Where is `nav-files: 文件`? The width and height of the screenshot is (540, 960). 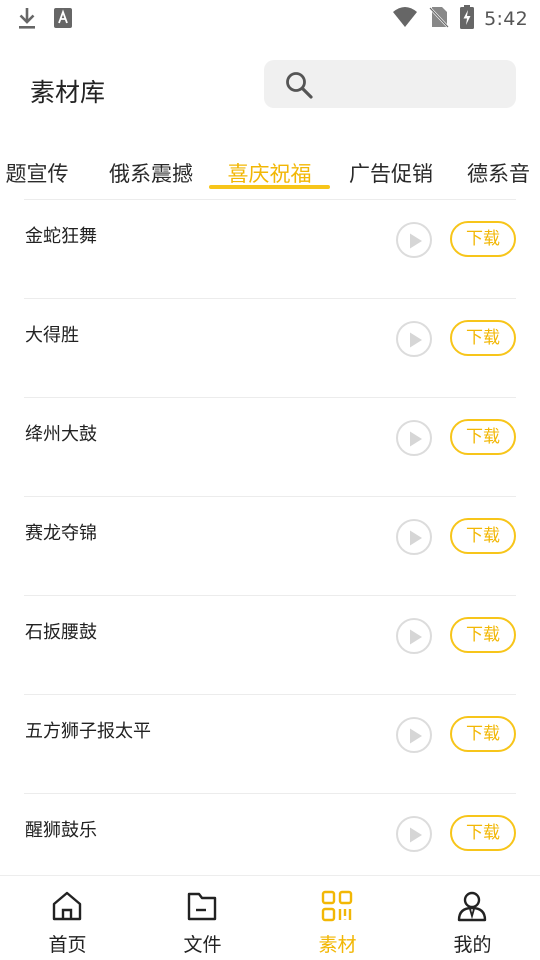 nav-files: 文件 is located at coordinates (202, 918).